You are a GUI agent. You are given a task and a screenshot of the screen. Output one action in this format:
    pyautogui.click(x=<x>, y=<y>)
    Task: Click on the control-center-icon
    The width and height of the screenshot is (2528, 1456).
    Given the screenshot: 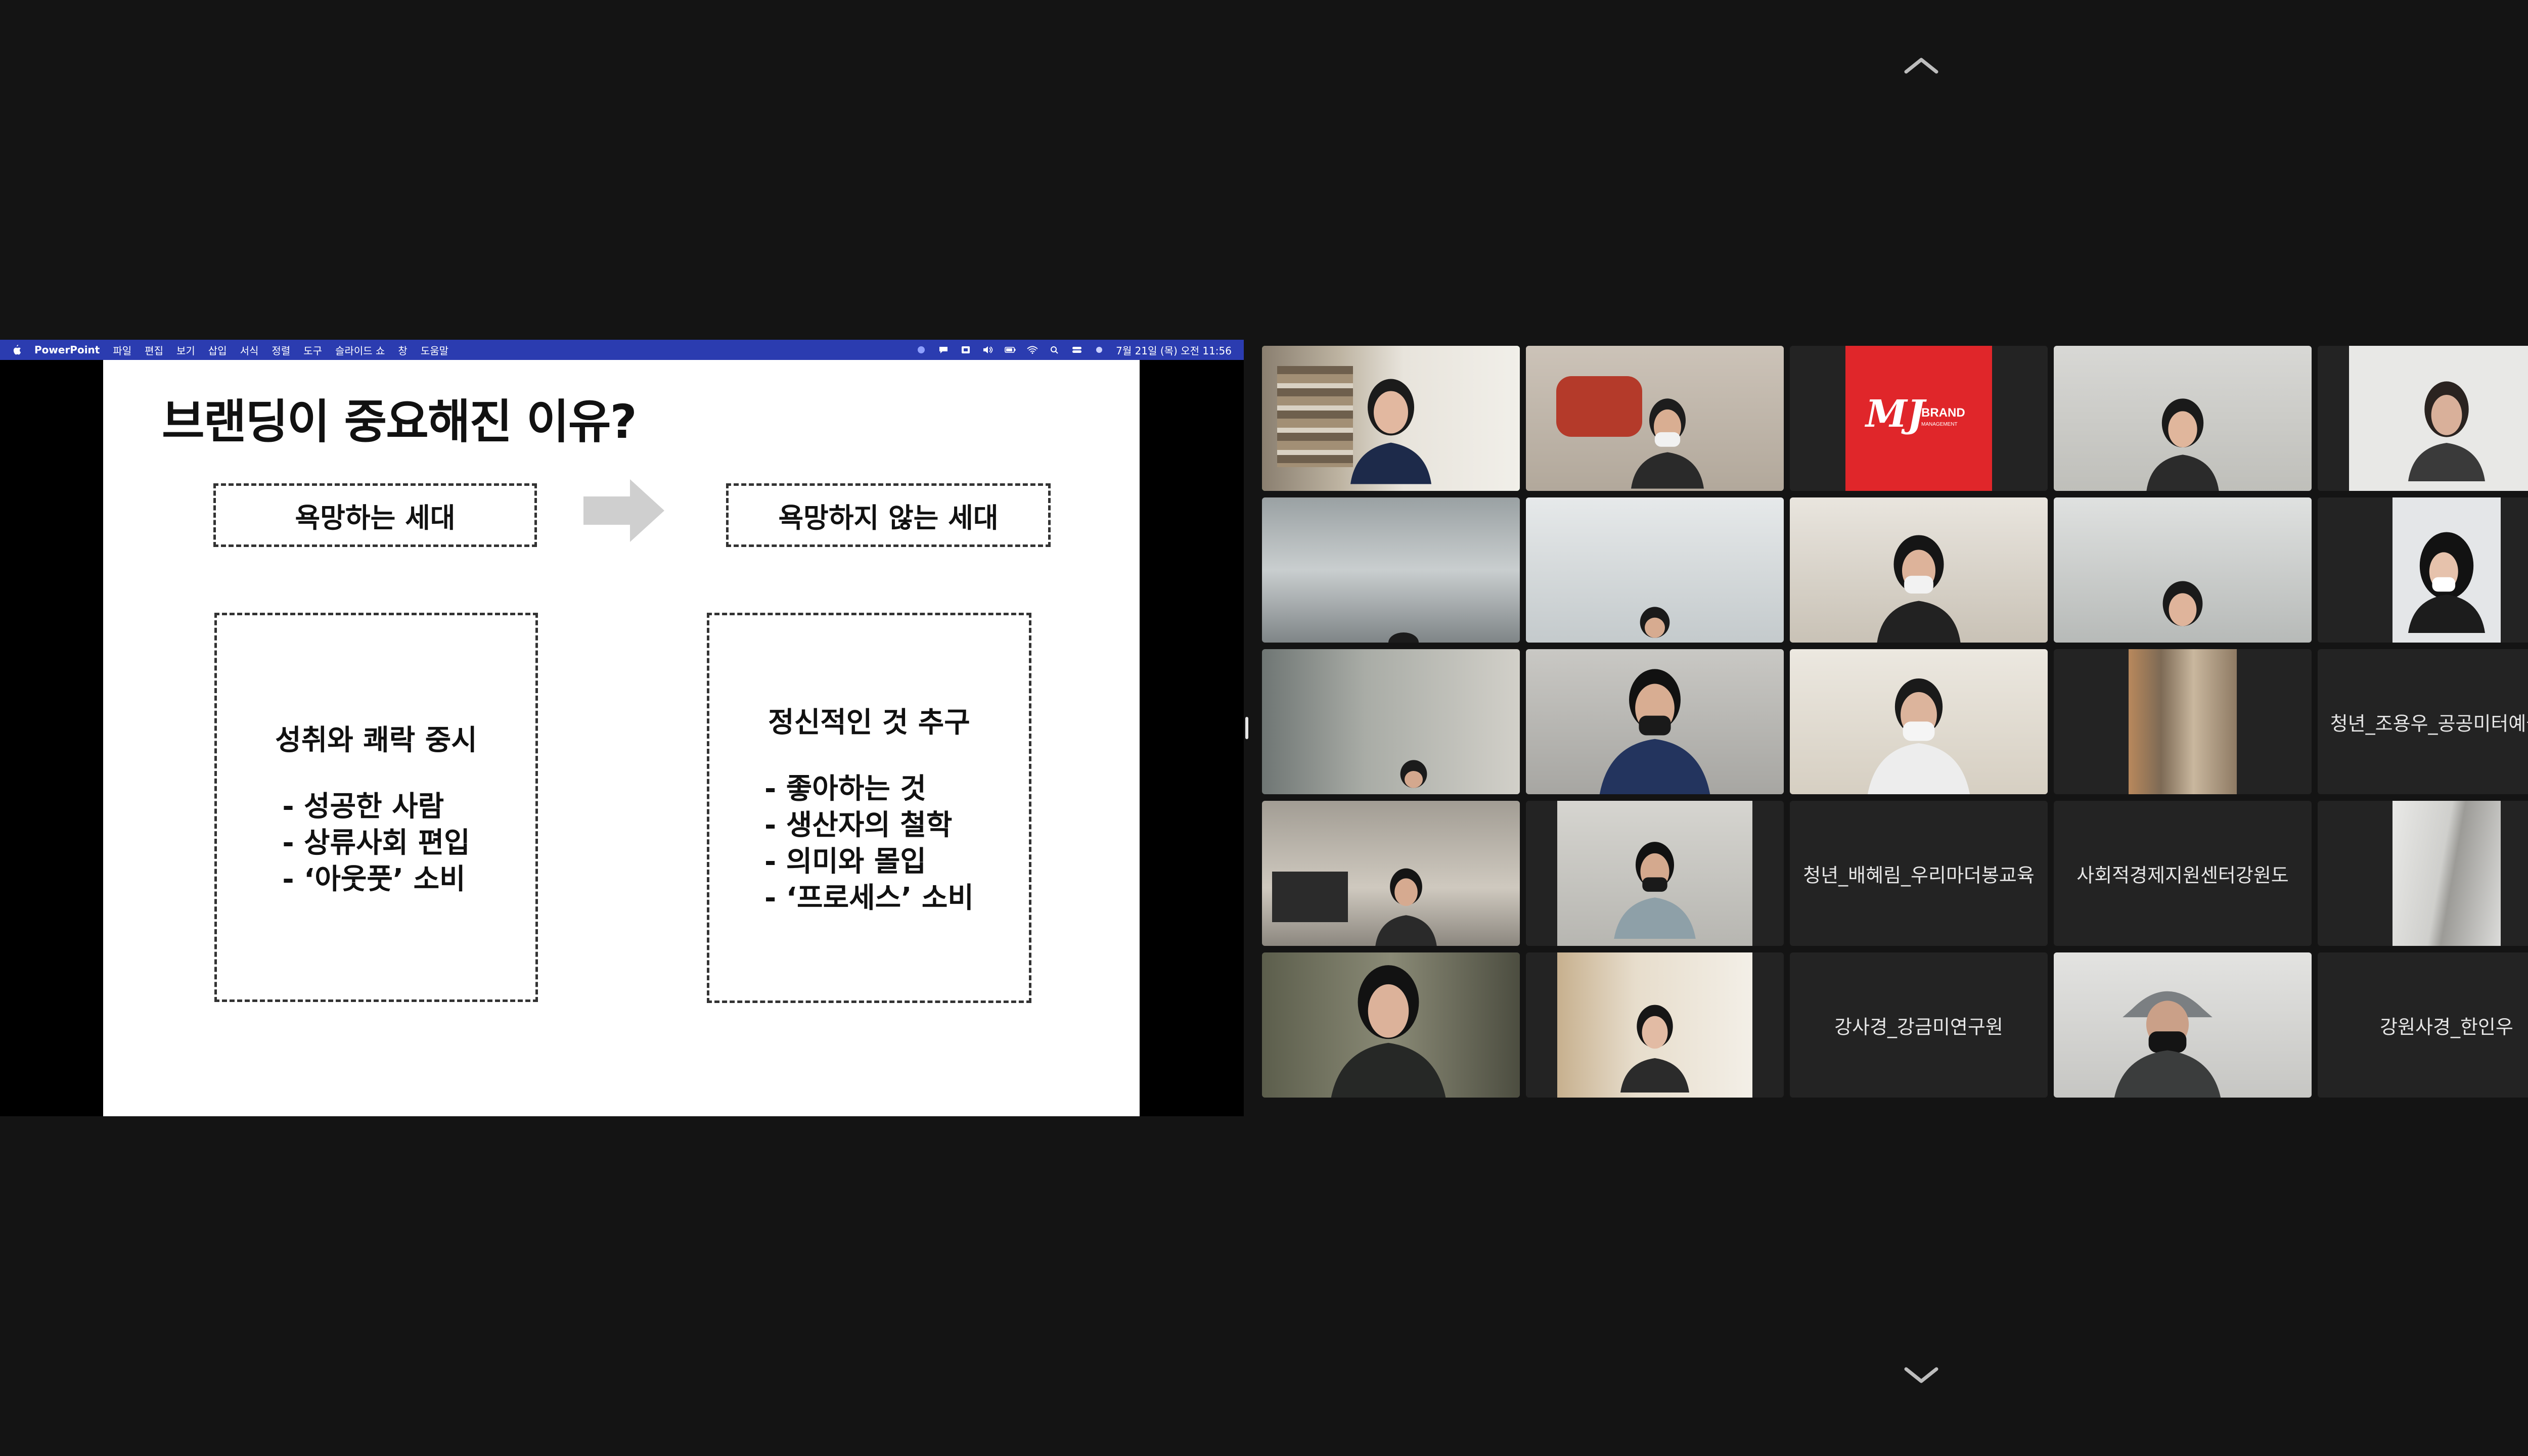 What is the action you would take?
    pyautogui.click(x=1076, y=350)
    